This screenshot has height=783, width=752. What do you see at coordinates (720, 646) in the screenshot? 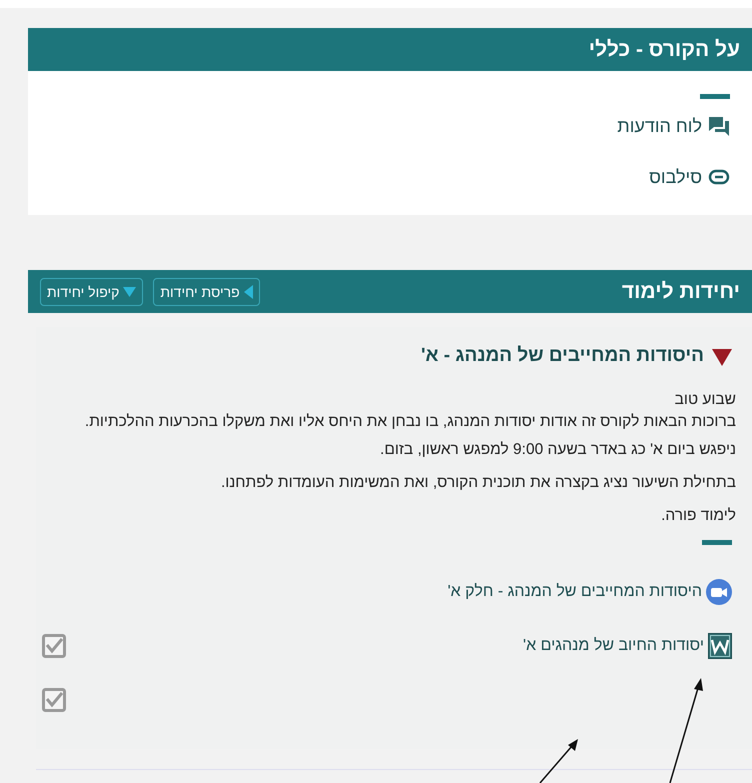
I see `document-icon` at bounding box center [720, 646].